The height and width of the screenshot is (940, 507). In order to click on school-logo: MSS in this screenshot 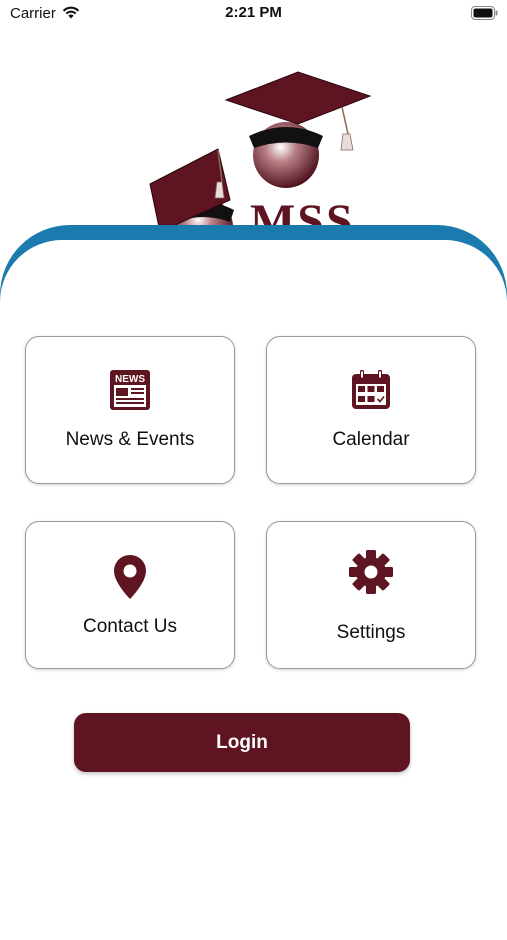, I will do `click(260, 154)`.